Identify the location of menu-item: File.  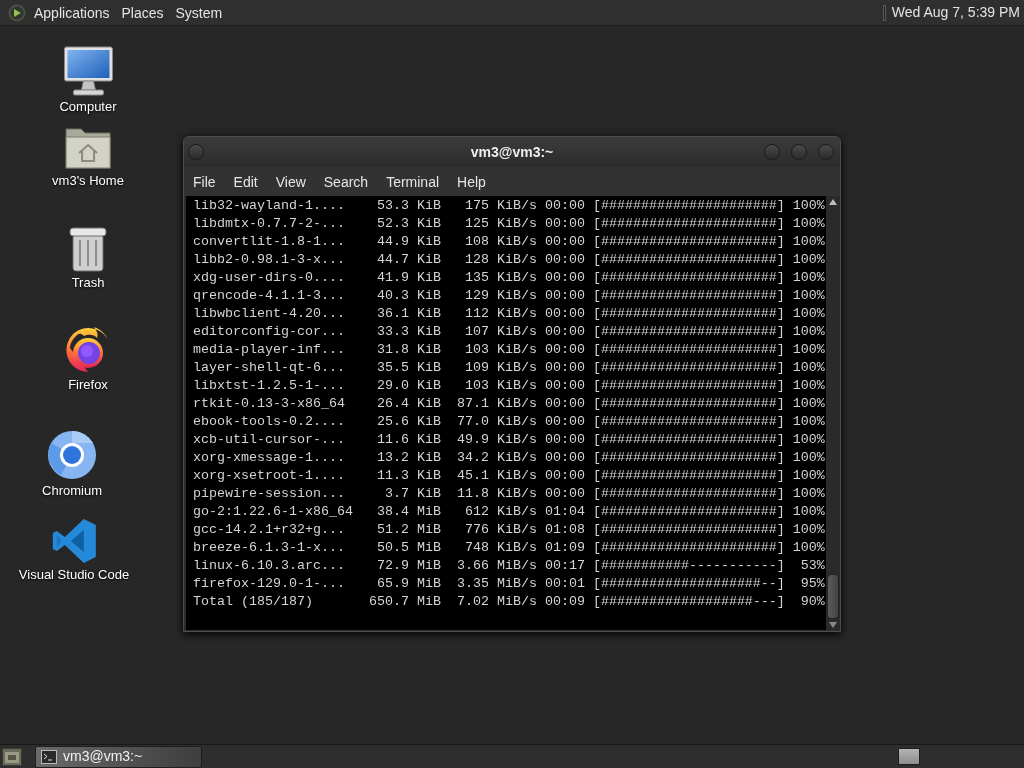
(204, 181).